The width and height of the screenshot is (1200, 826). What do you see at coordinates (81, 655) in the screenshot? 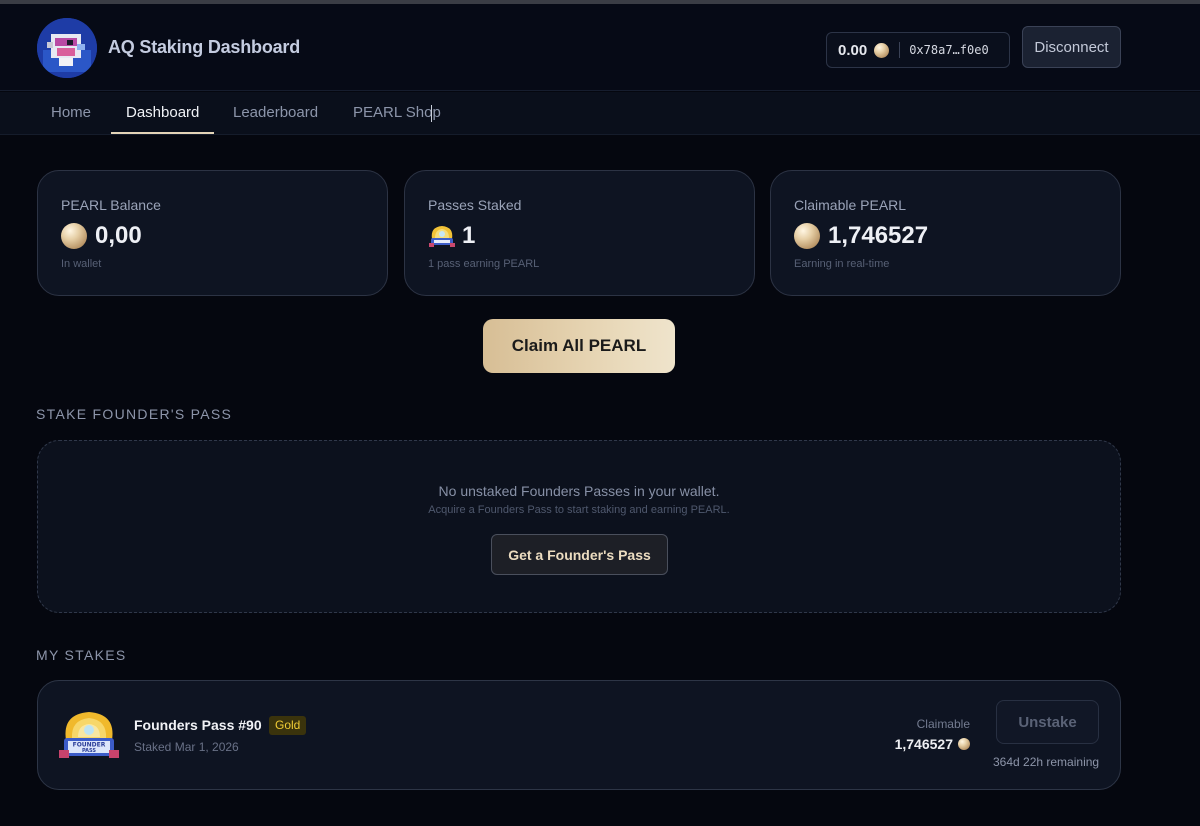
I see `section-title-my-stakes: MY STAKES` at bounding box center [81, 655].